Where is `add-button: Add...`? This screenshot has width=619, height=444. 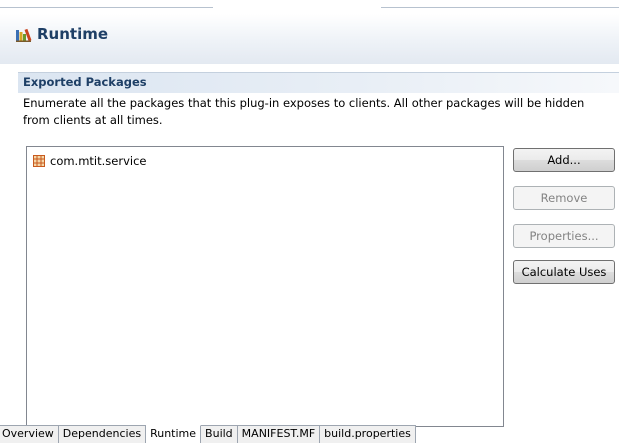 add-button: Add... is located at coordinates (564, 160).